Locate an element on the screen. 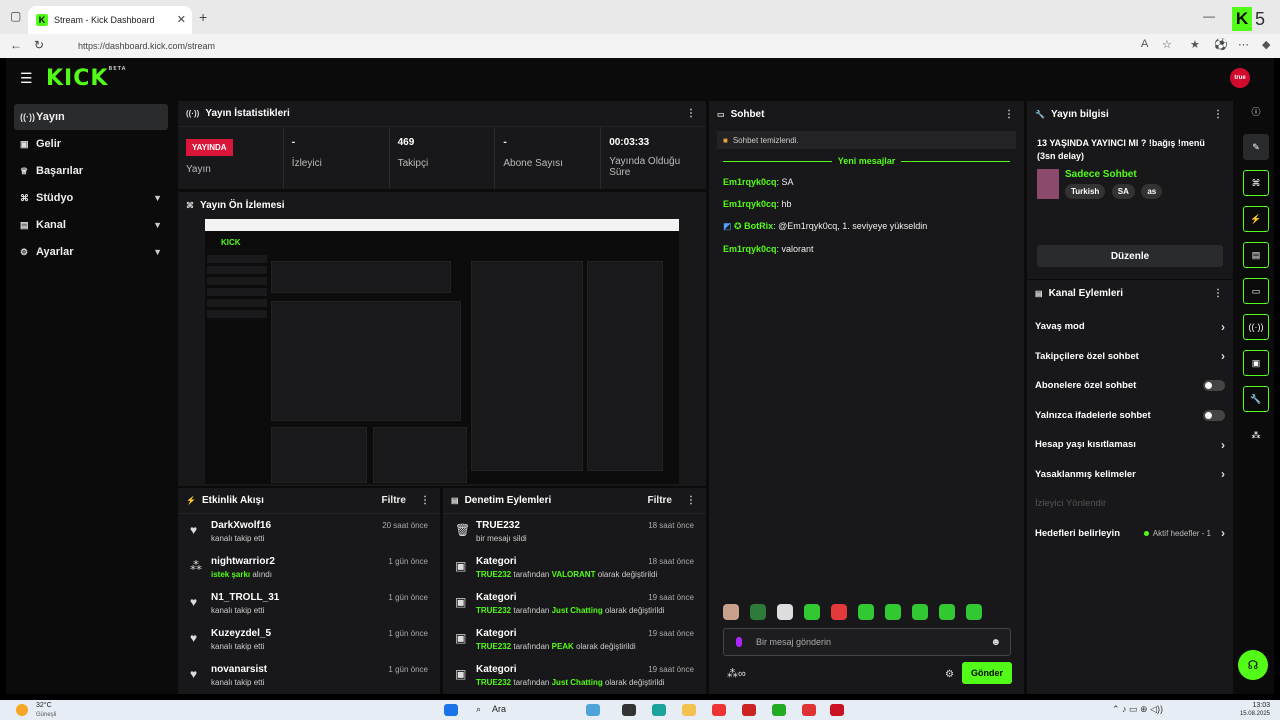 The image size is (1280, 720). category-name: Sadece Sohbet is located at coordinates (1114, 174).